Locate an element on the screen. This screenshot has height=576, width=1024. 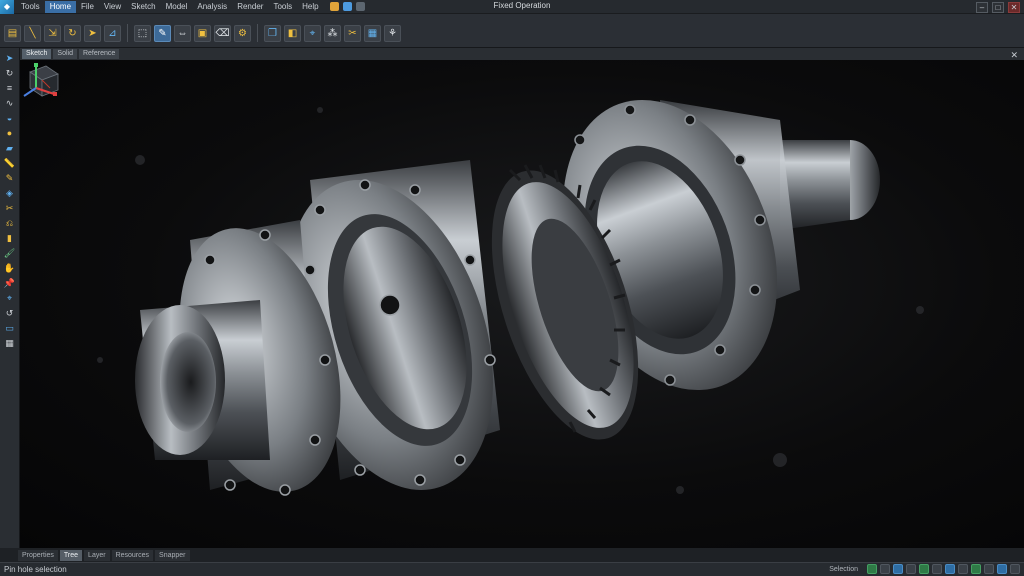
menu-item-view: View is located at coordinates (112, 7).